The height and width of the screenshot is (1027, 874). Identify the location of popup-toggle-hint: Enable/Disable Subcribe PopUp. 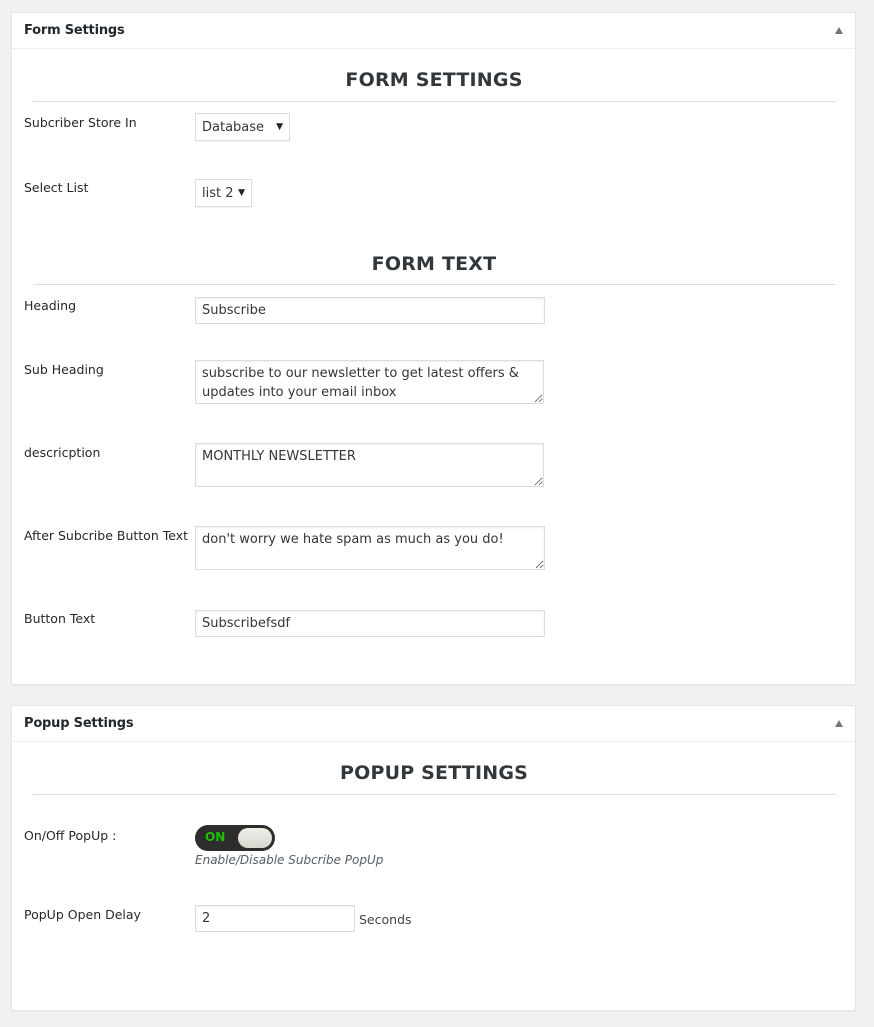
(289, 860).